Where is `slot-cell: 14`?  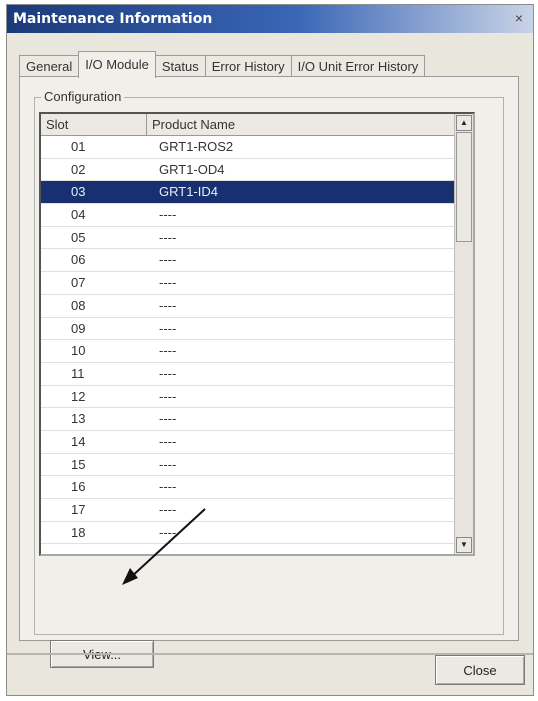
slot-cell: 14 is located at coordinates (78, 441).